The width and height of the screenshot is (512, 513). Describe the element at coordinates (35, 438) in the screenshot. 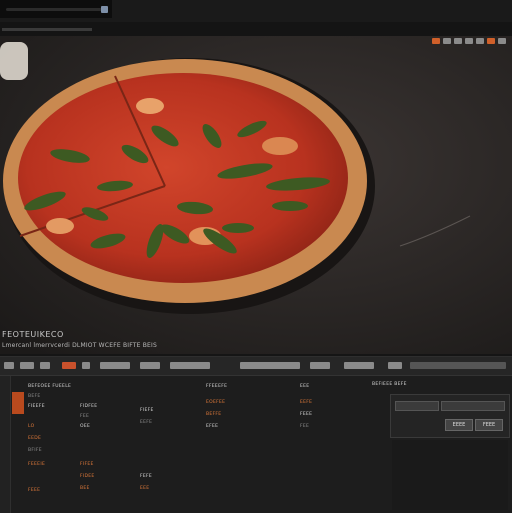

I see `row-label: EEDE` at that location.